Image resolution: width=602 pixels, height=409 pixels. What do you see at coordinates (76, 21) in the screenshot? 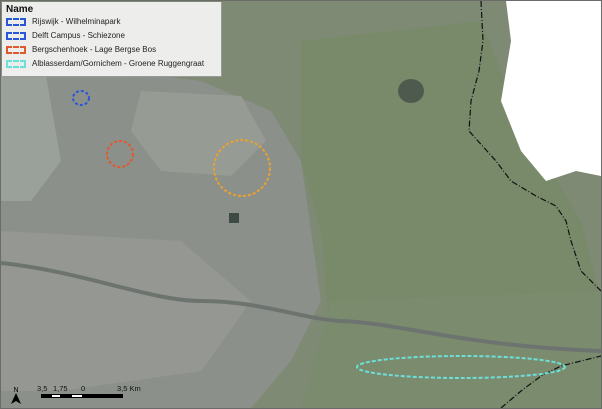
I see `legend-label: Rijswijk - Wilhelminapark` at bounding box center [76, 21].